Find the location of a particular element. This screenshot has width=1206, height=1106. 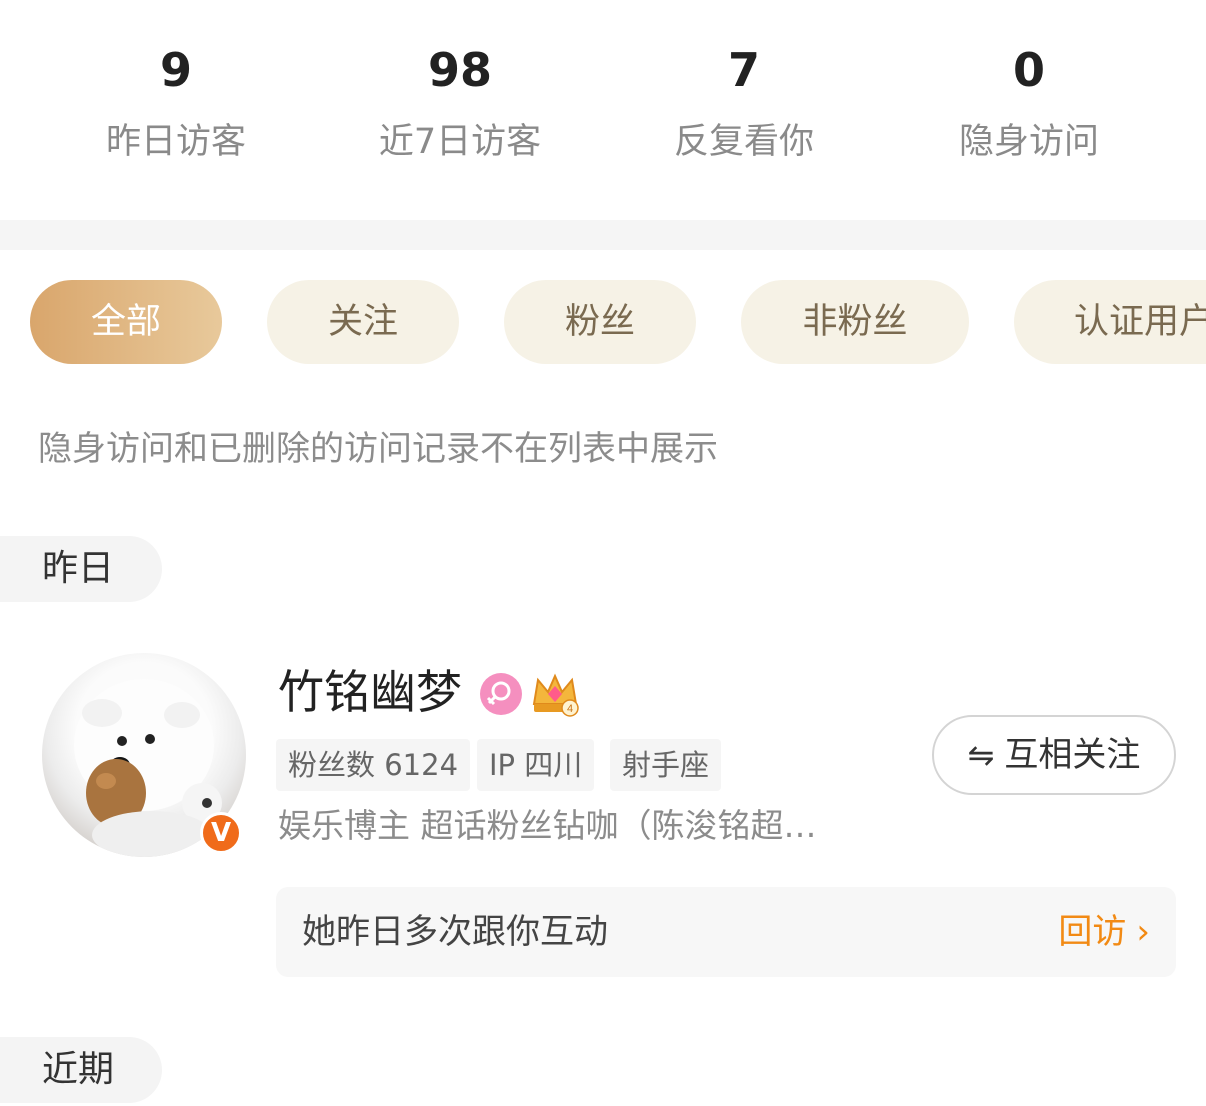

crown-icon: 4 is located at coordinates (555, 694).